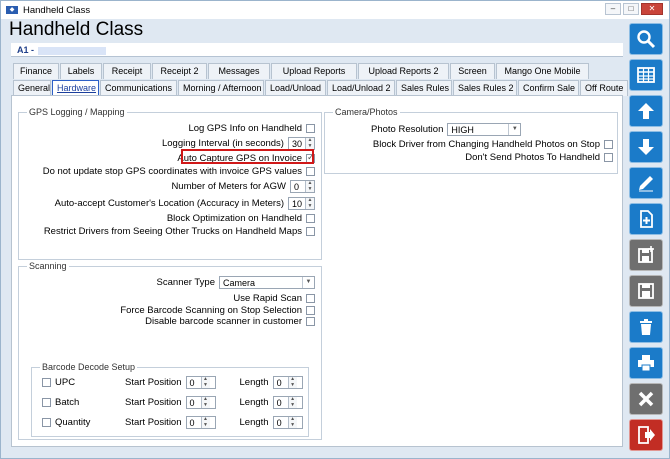 Image resolution: width=670 pixels, height=459 pixels. Describe the element at coordinates (424, 88) in the screenshot. I see `tab-sales-rules: Sales Rules` at that location.